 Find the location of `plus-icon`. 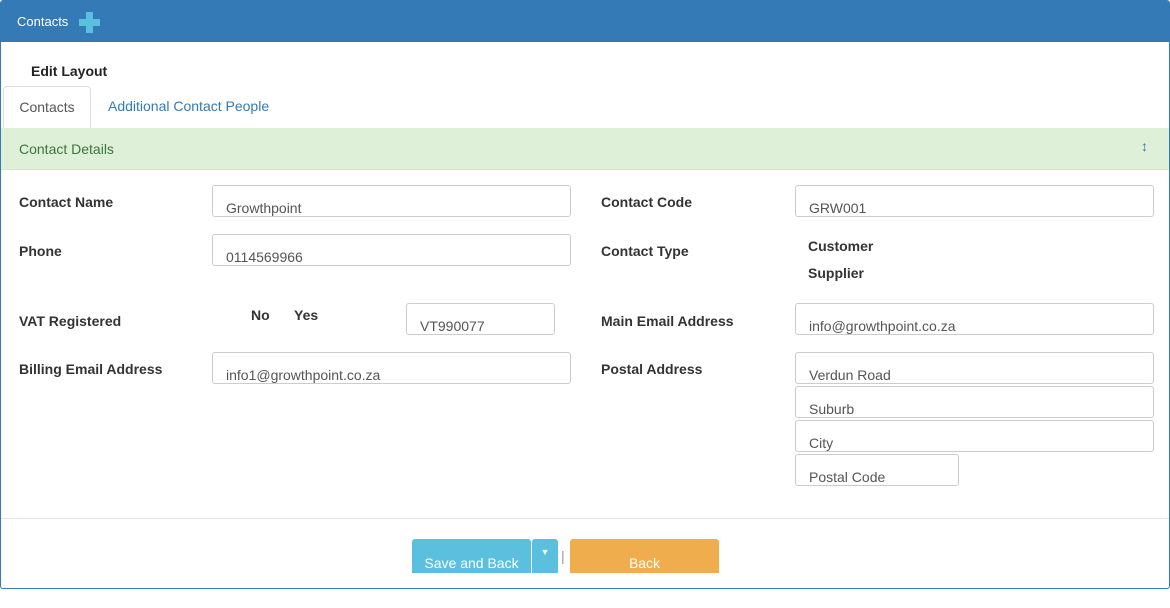

plus-icon is located at coordinates (89, 22).